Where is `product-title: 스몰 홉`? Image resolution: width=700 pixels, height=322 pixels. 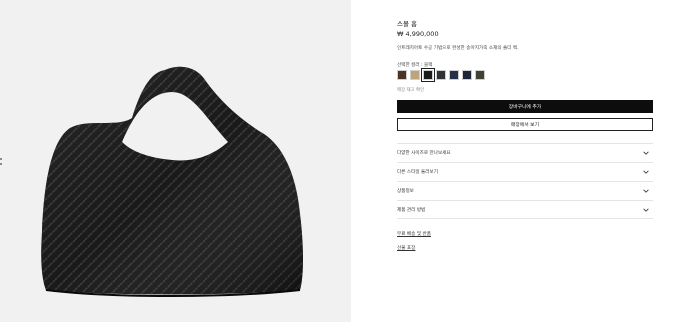
product-title: 스몰 홉 is located at coordinates (407, 24).